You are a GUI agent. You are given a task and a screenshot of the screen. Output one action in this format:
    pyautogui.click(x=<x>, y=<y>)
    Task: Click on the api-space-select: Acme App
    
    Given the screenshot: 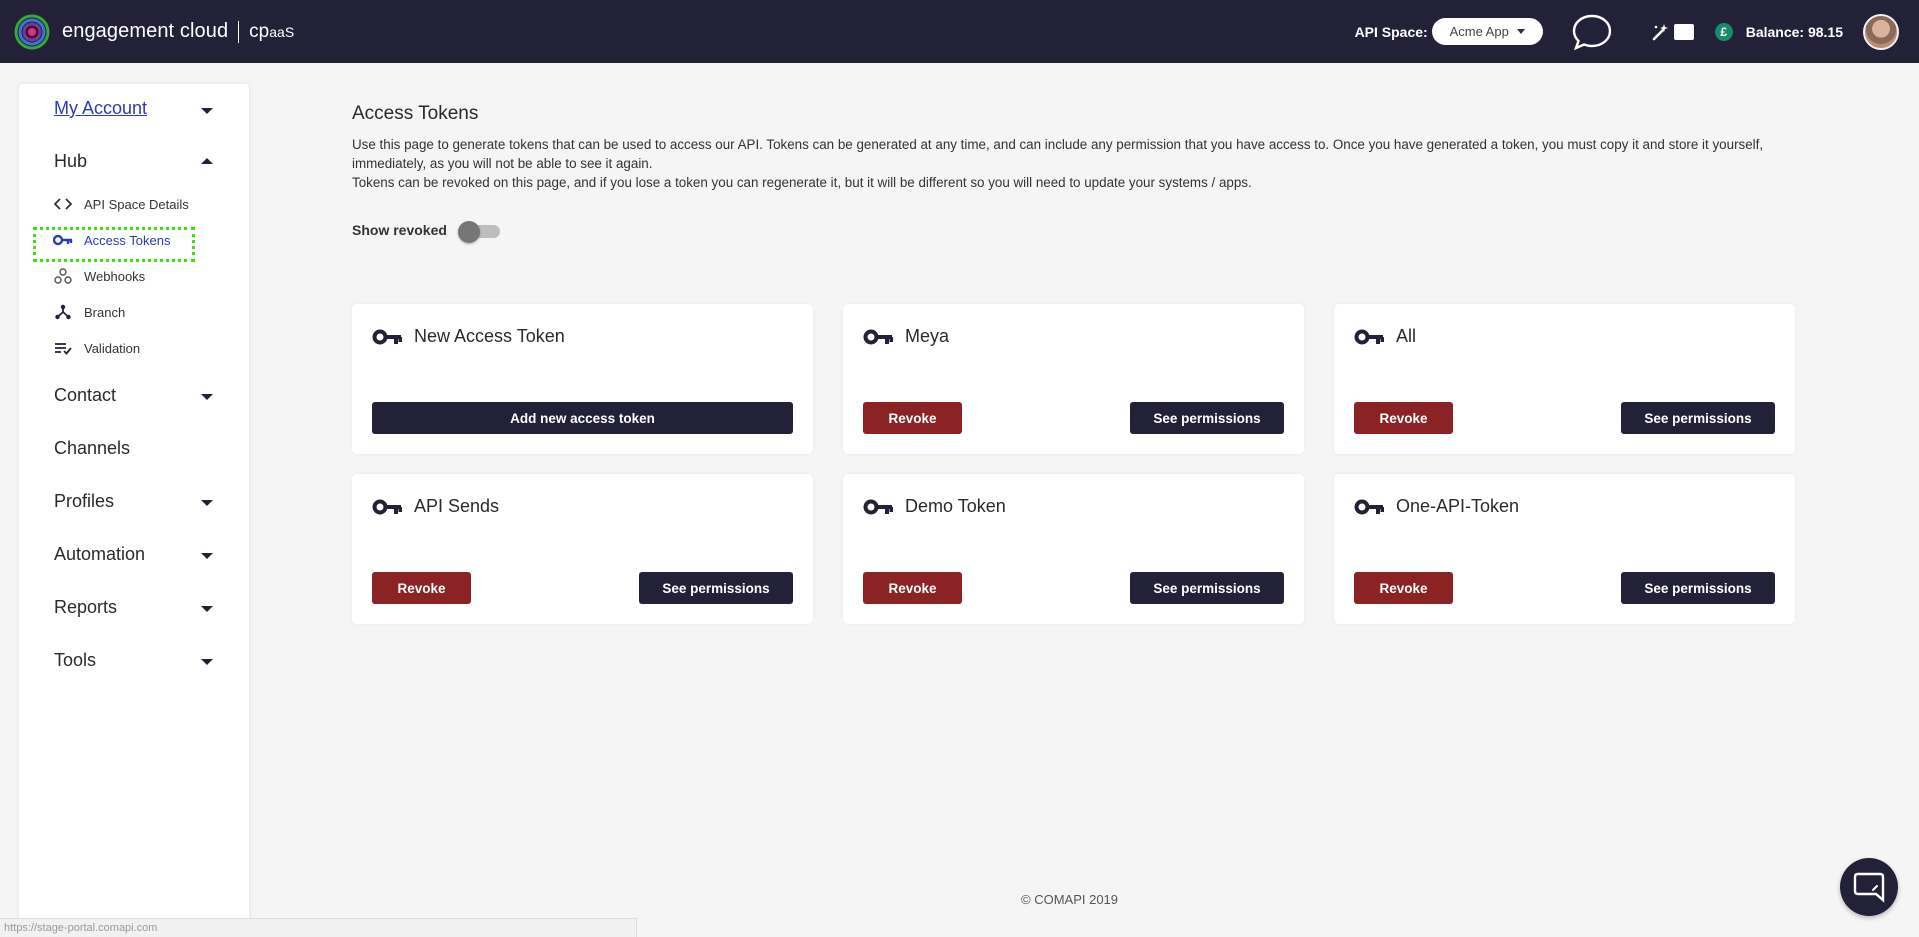 What is the action you would take?
    pyautogui.click(x=1487, y=31)
    